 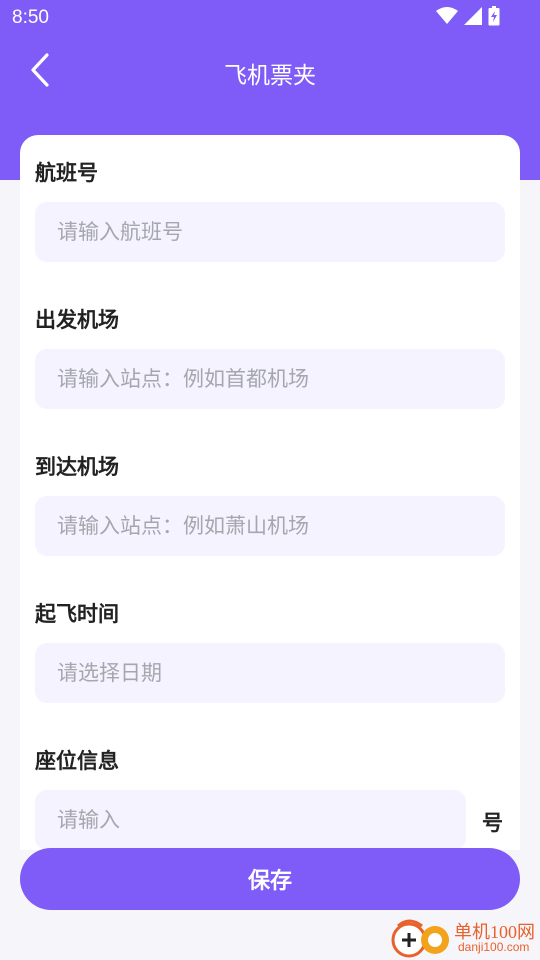 I want to click on signal-icon, so click(x=473, y=16).